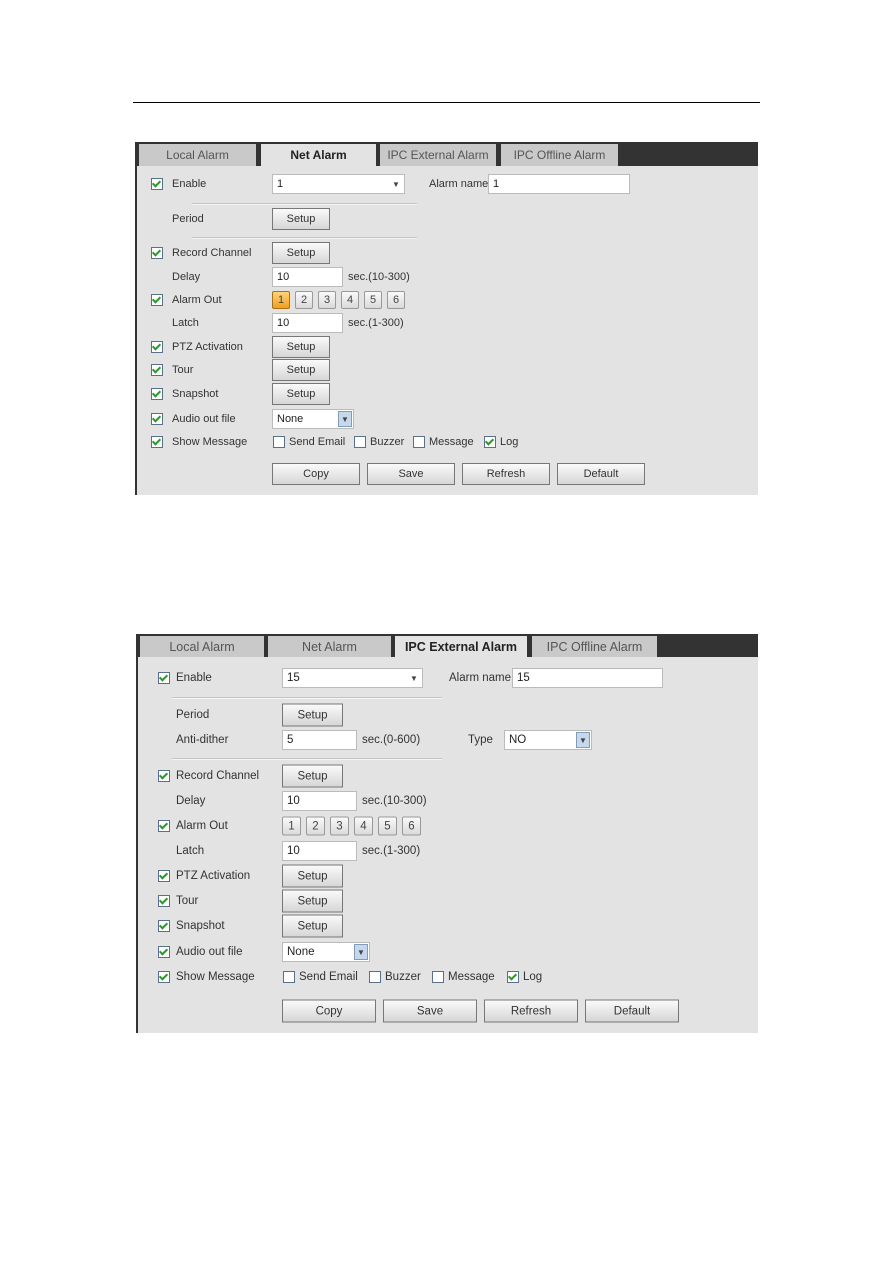 The width and height of the screenshot is (893, 1263). I want to click on send-email-label: Send Email, so click(317, 442).